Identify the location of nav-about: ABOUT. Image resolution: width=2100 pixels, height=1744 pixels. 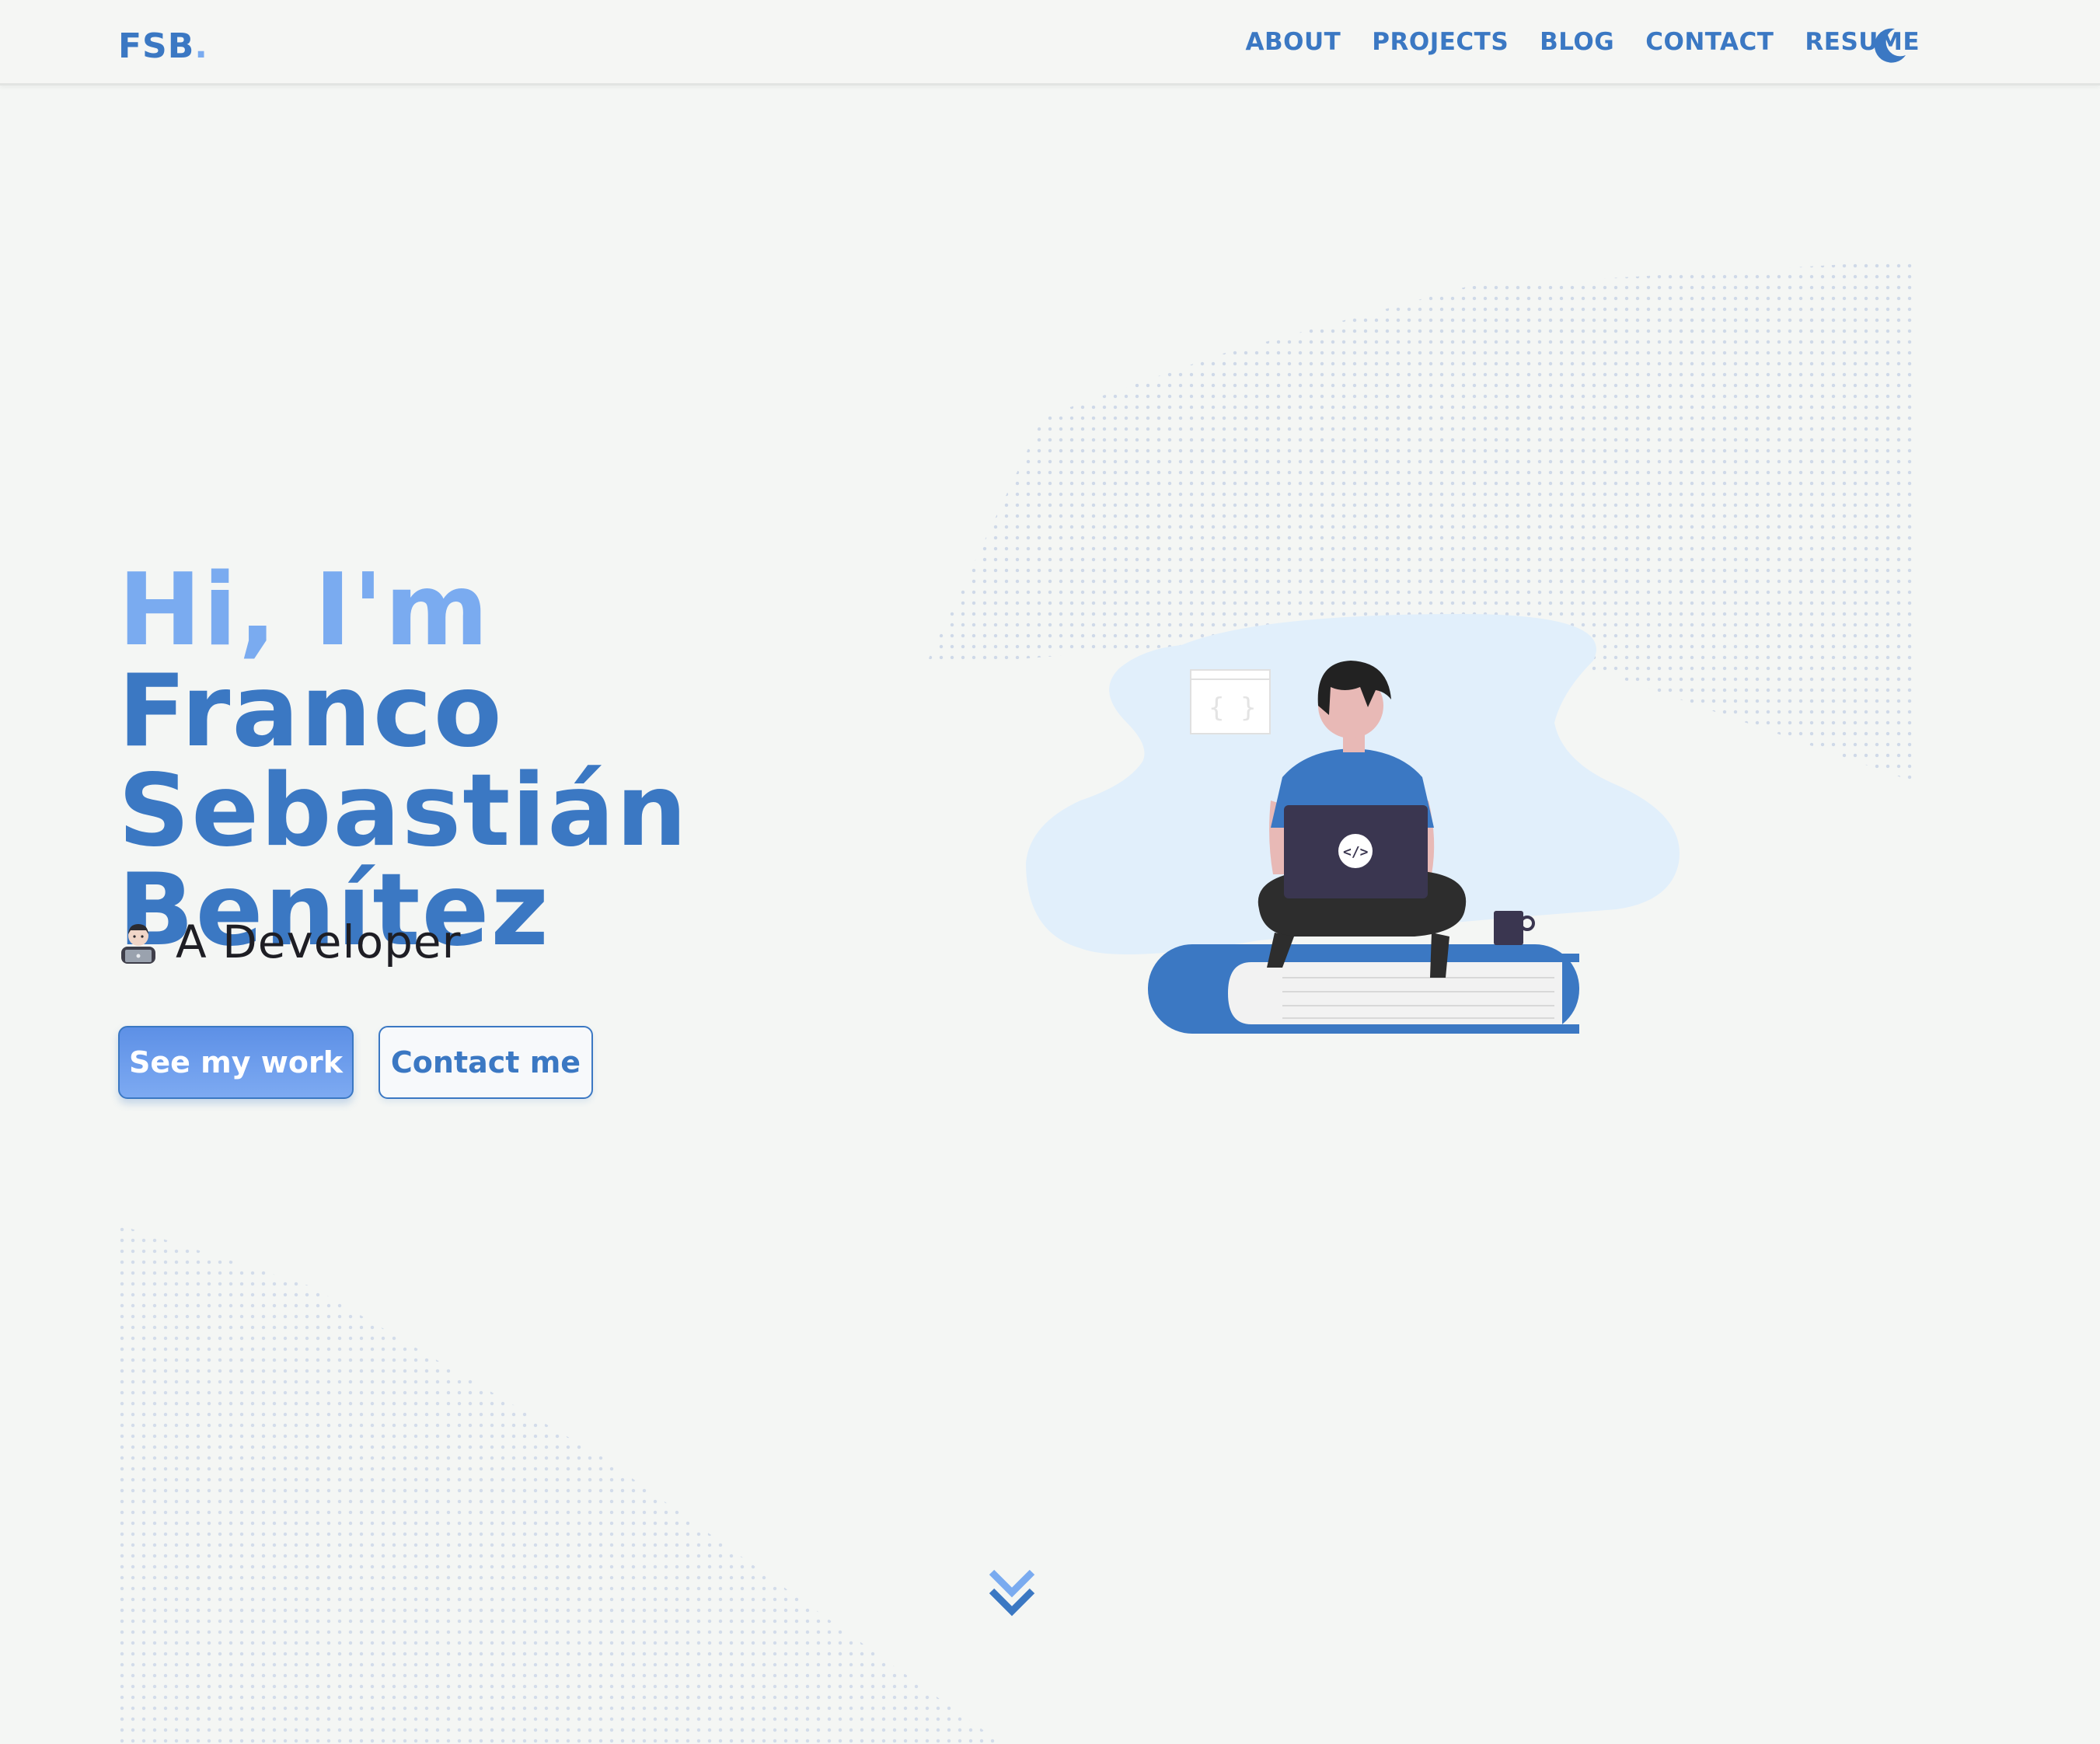
(1293, 42).